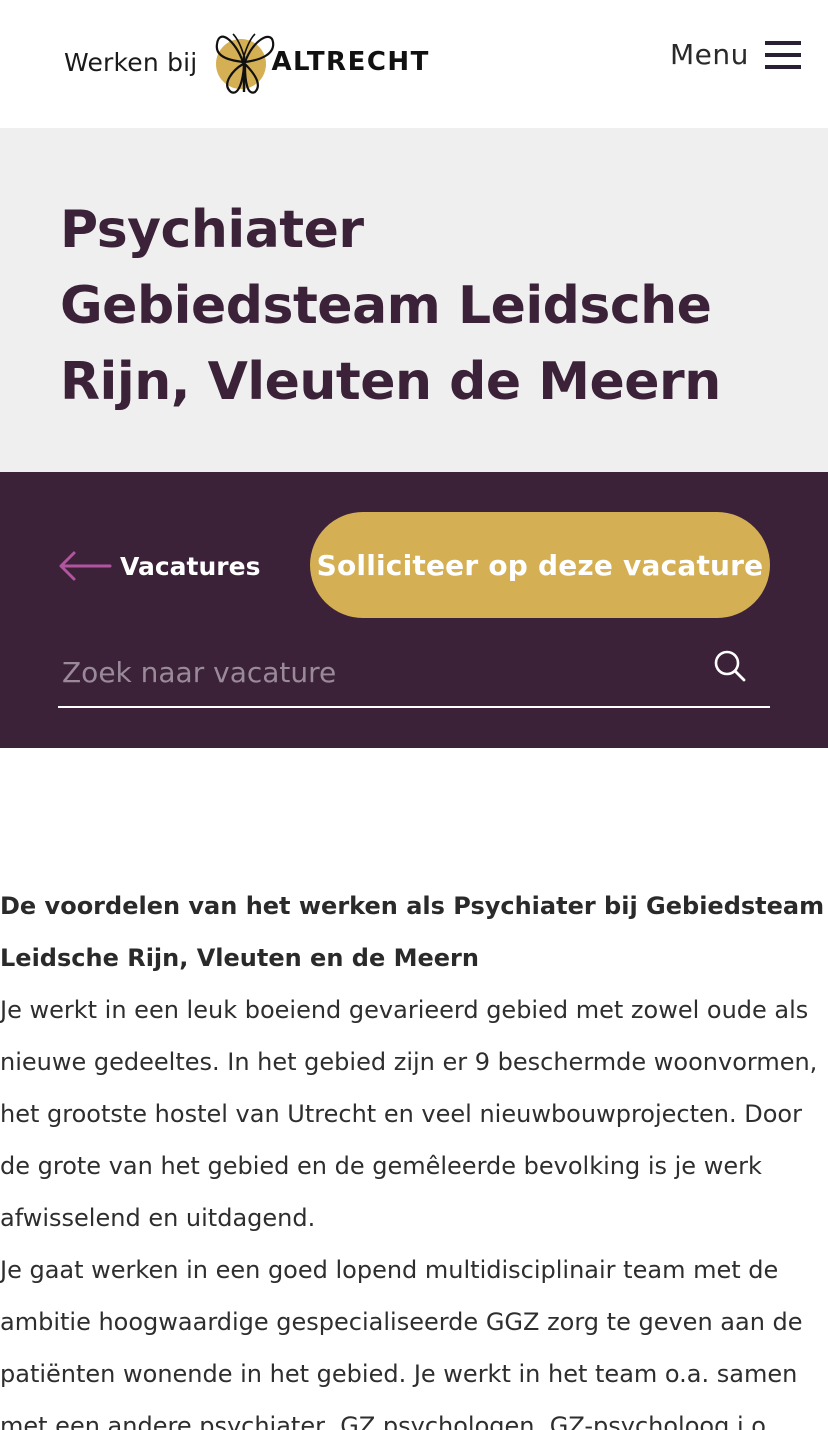 This screenshot has width=828, height=1430. What do you see at coordinates (709, 54) in the screenshot?
I see `menu-label: Menu` at bounding box center [709, 54].